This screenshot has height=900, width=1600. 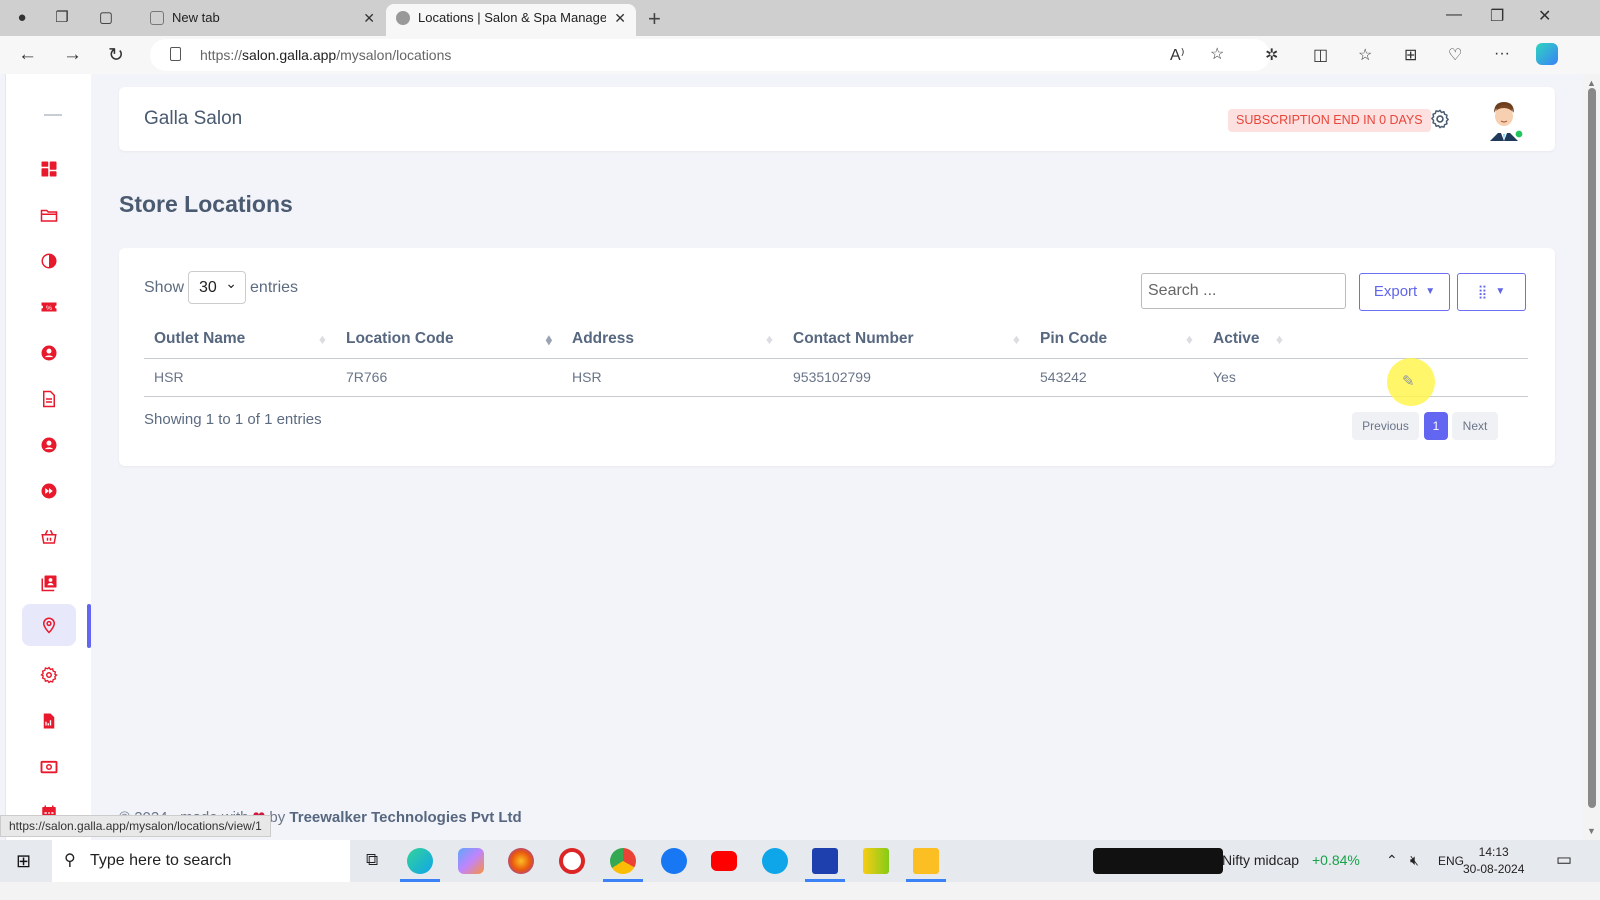 What do you see at coordinates (116, 55) in the screenshot?
I see `refresh-icon: ↻` at bounding box center [116, 55].